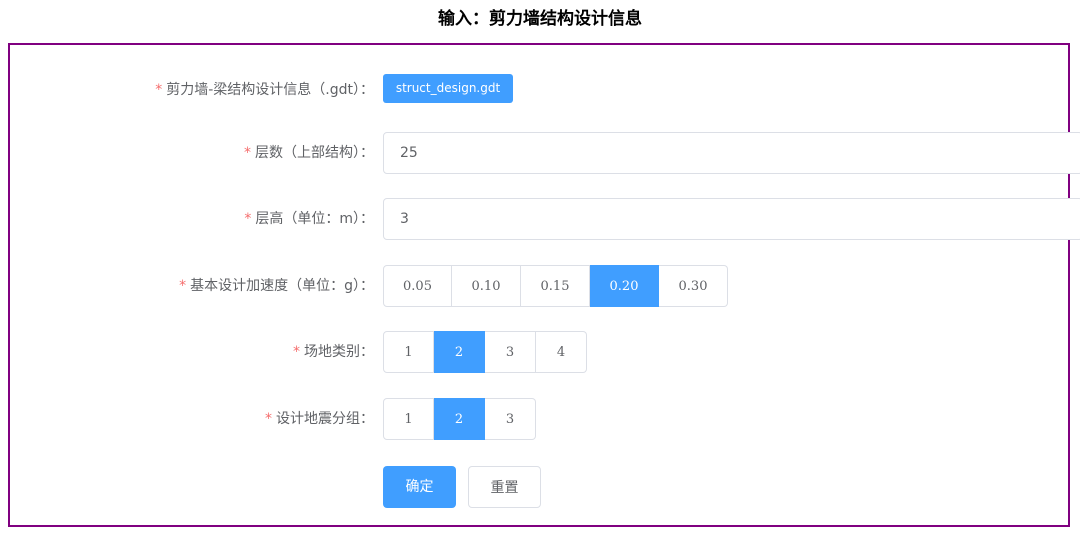 The height and width of the screenshot is (537, 1080). Describe the element at coordinates (192, 419) in the screenshot. I see `group-label: * 设计地震分组：` at that location.